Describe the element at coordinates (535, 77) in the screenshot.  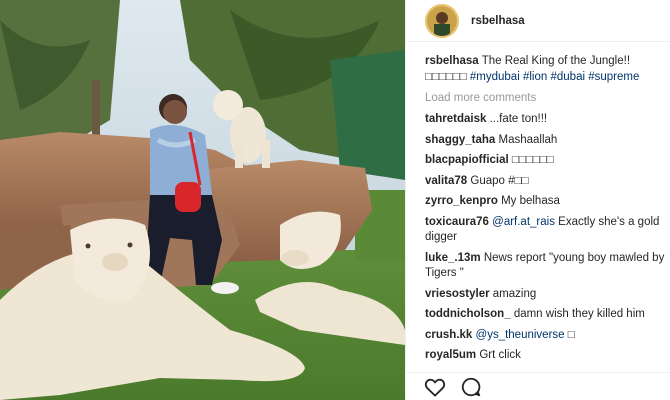
I see `hashtag-lion: #lion` at that location.